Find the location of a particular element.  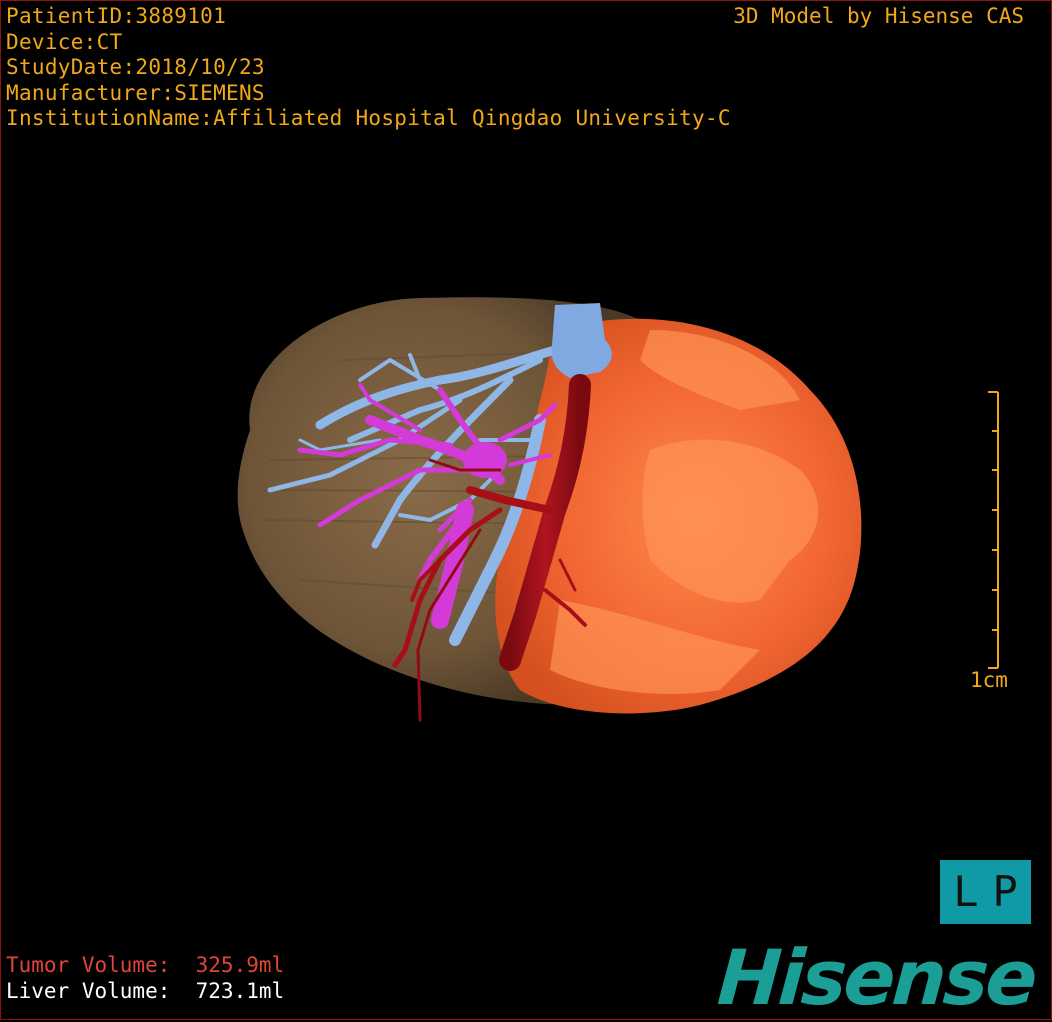

model-credit: 3D Model by Hisense CAS is located at coordinates (878, 16).